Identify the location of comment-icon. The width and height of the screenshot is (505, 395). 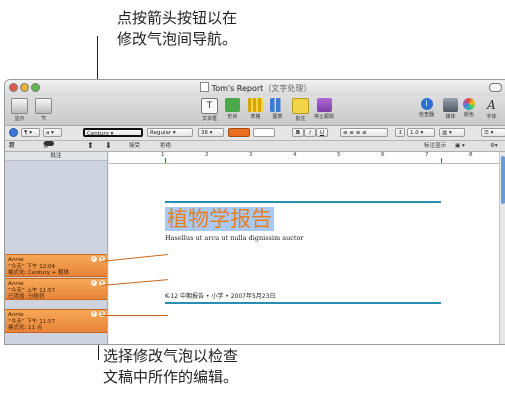
(300, 106).